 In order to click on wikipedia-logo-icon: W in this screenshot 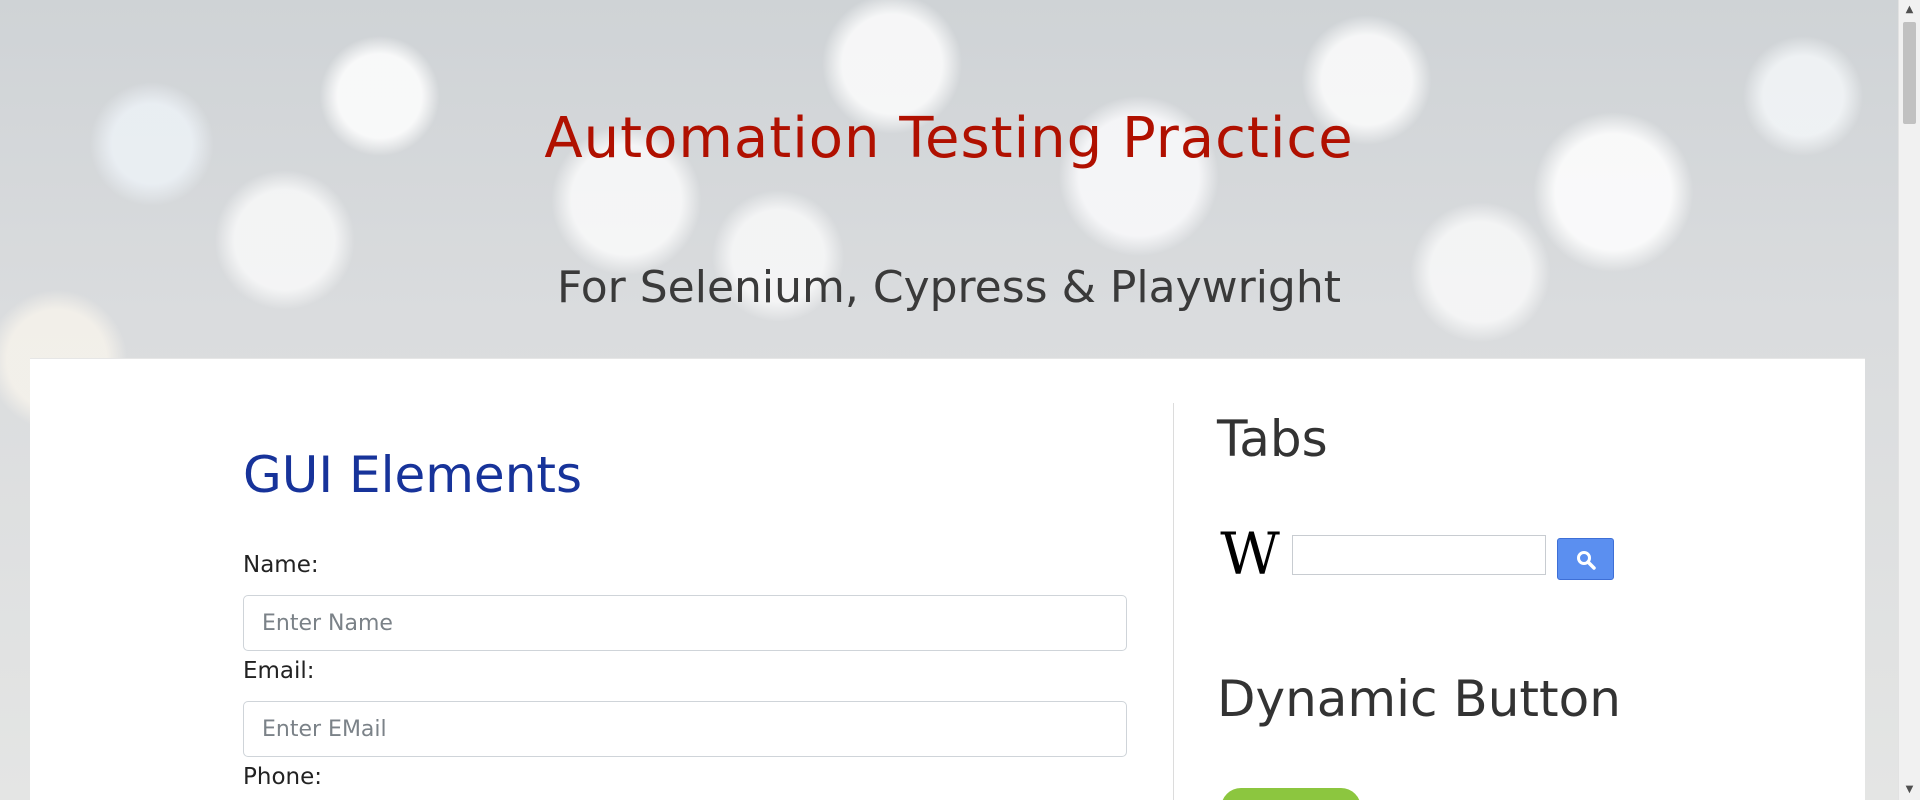, I will do `click(1250, 554)`.